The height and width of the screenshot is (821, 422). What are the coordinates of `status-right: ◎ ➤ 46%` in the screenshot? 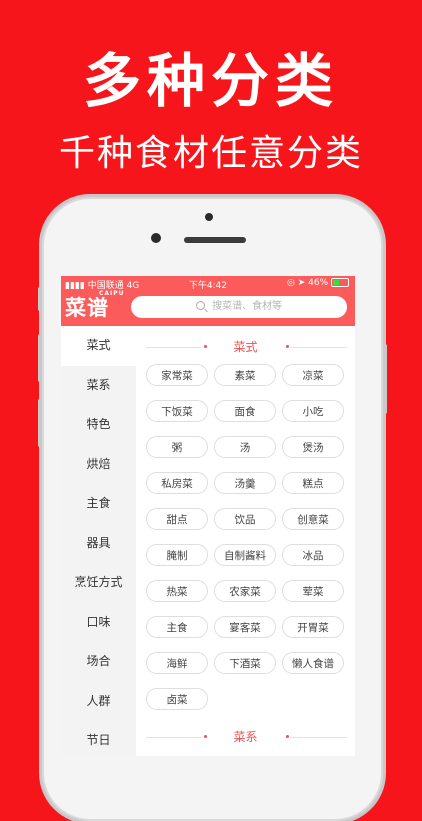 It's located at (318, 283).